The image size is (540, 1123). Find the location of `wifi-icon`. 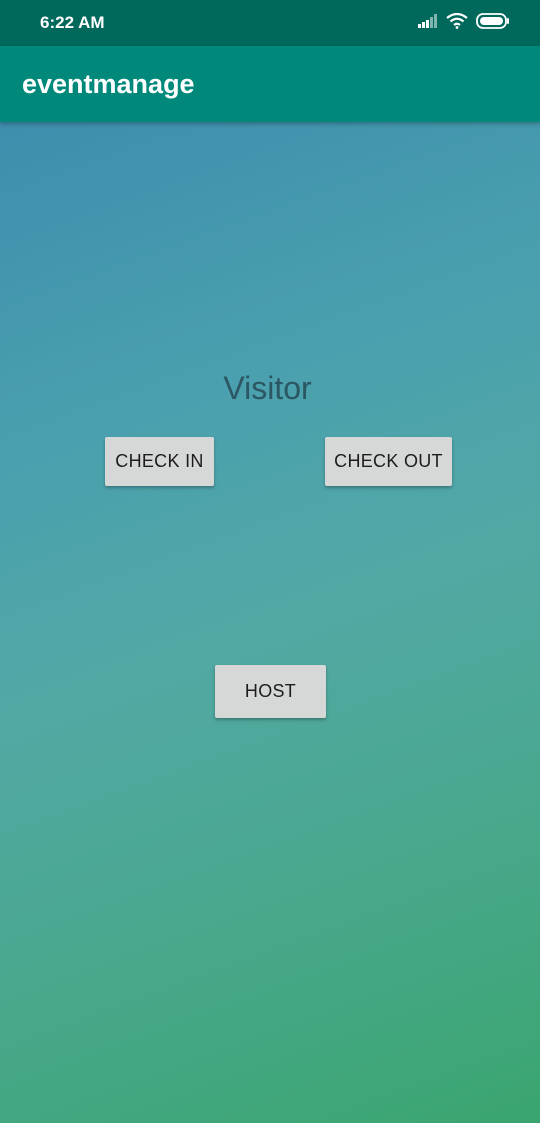

wifi-icon is located at coordinates (457, 23).